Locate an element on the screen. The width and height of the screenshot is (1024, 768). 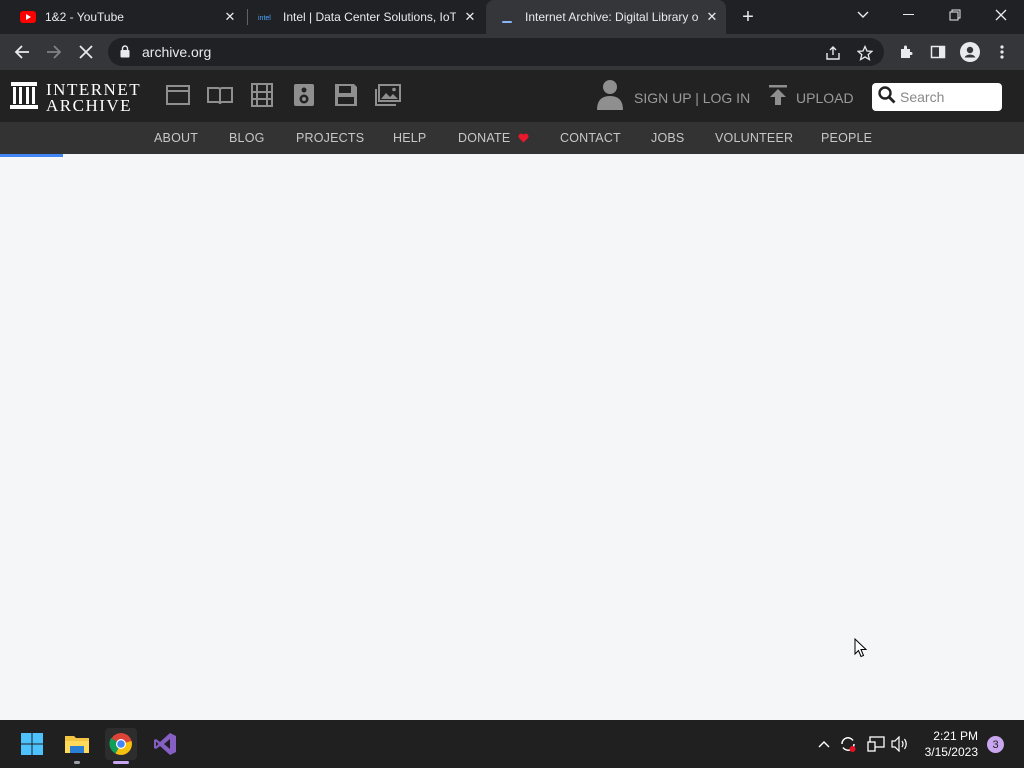
browser-toolbar: archive.org is located at coordinates (512, 52).